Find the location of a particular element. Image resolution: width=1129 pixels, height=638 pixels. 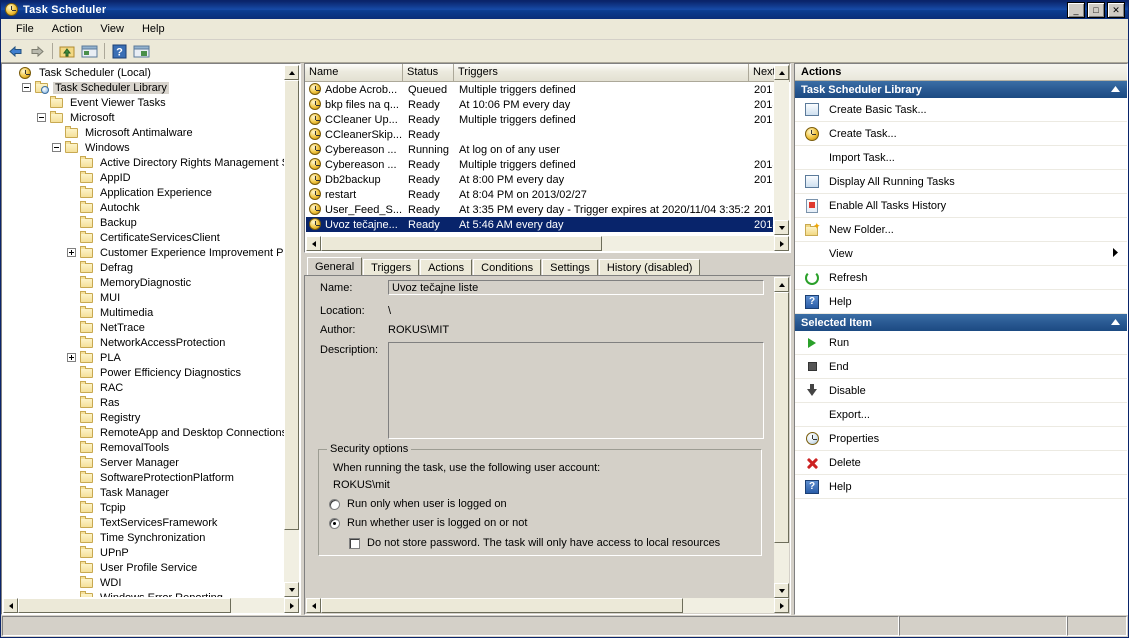

tree-node: Registry is located at coordinates (143, 417).